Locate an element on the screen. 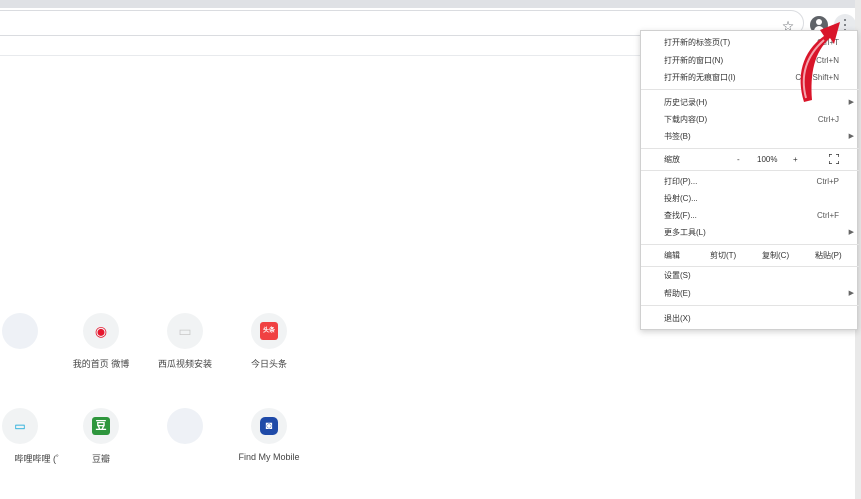 The height and width of the screenshot is (499, 861). toutiao-glyph: 头条 is located at coordinates (269, 331).